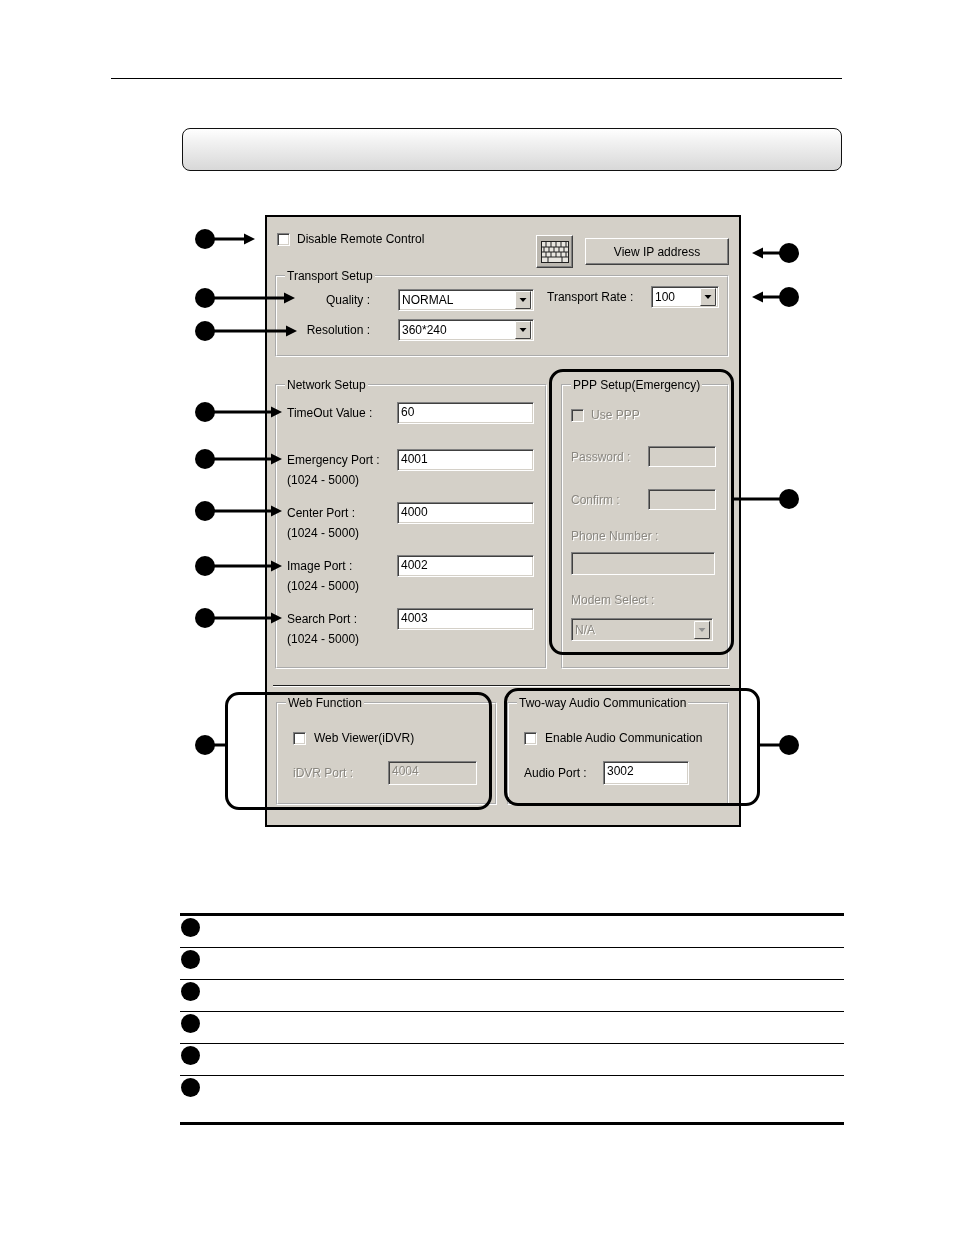 The height and width of the screenshot is (1235, 954). Describe the element at coordinates (465, 619) in the screenshot. I see `input-field: 4003` at that location.